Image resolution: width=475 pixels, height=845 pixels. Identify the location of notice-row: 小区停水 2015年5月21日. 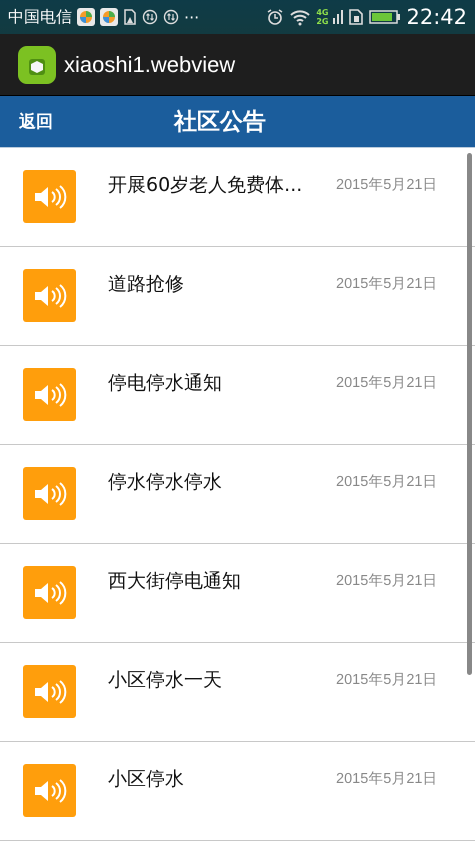
(237, 791).